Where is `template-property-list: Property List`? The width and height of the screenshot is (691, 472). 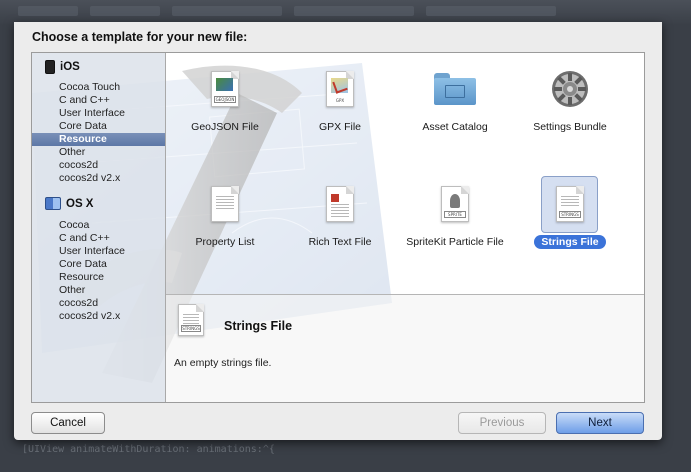
template-property-list: Property List is located at coordinates (225, 219).